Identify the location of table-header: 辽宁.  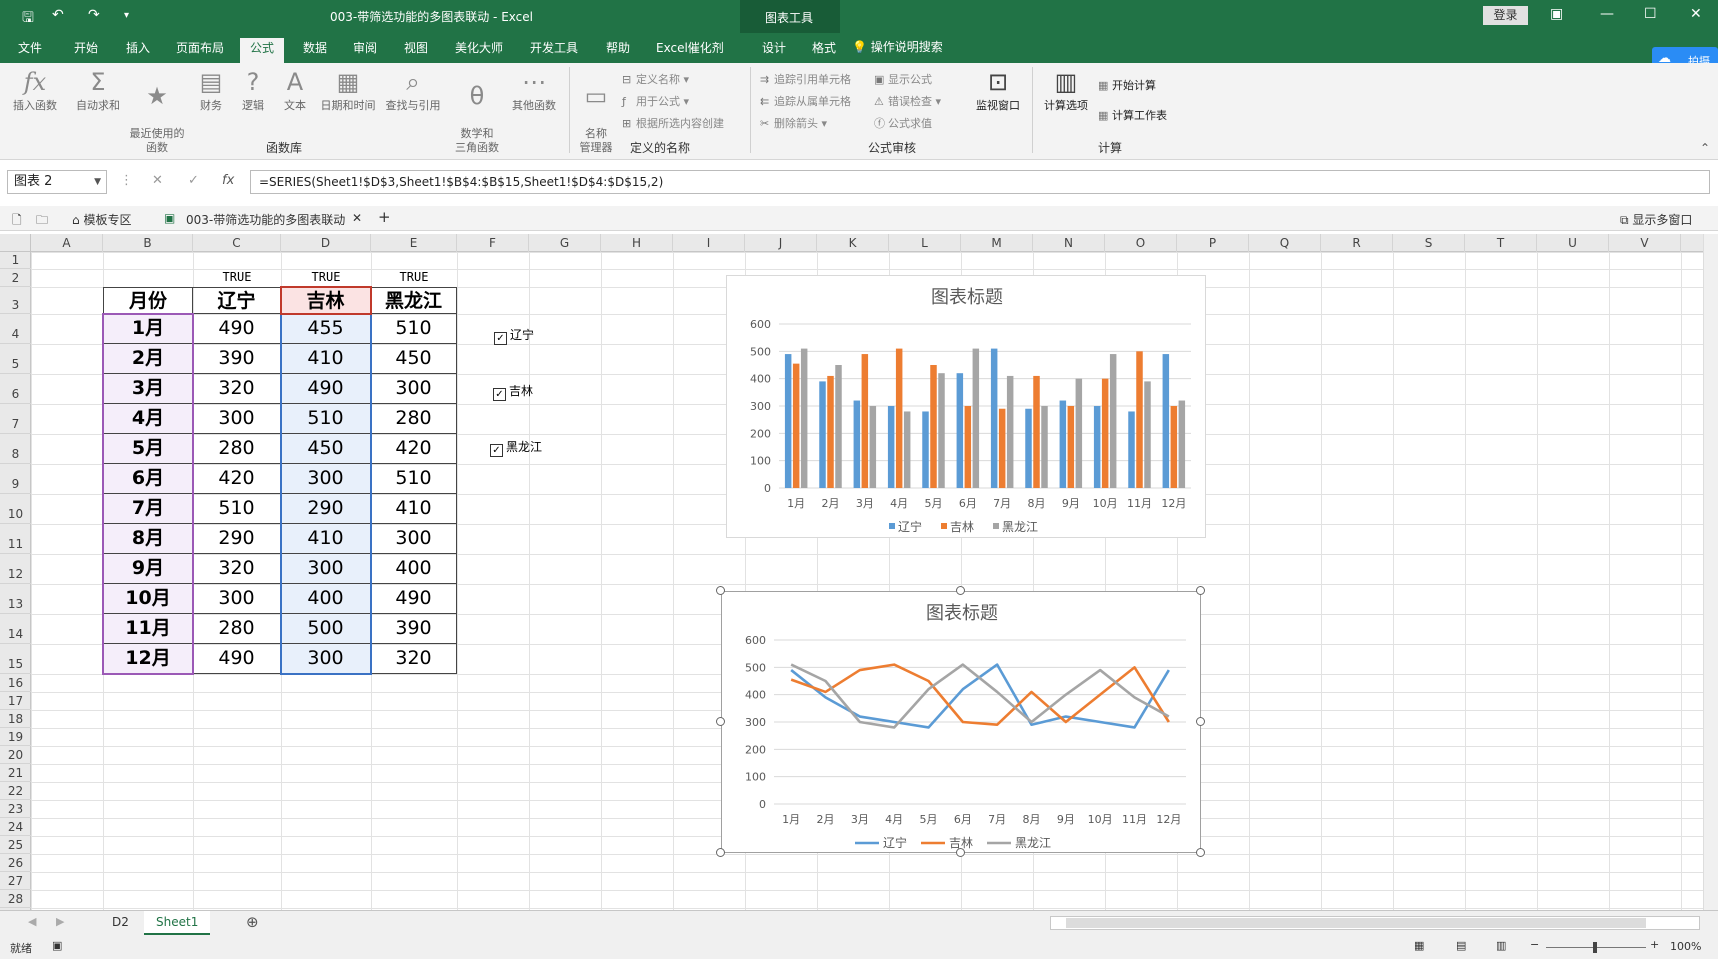
(237, 300).